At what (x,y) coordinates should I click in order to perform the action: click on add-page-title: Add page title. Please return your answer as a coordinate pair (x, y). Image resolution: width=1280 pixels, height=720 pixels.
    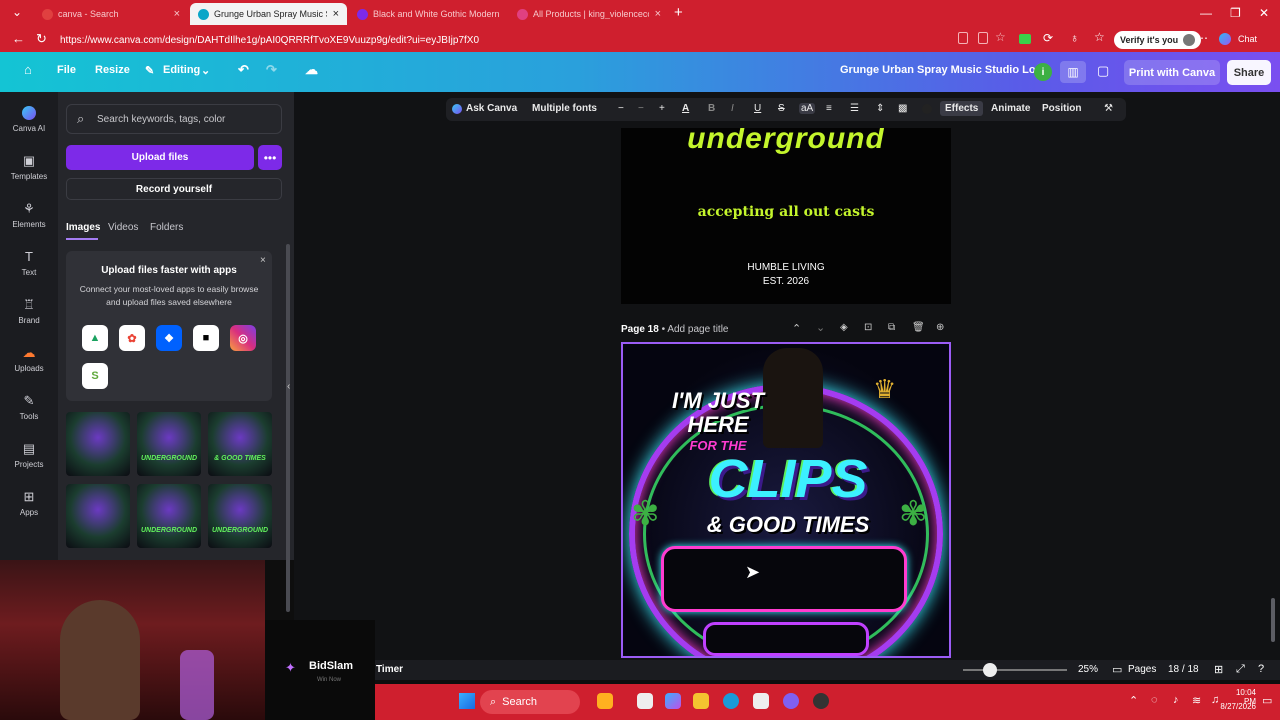
    Looking at the image, I should click on (697, 329).